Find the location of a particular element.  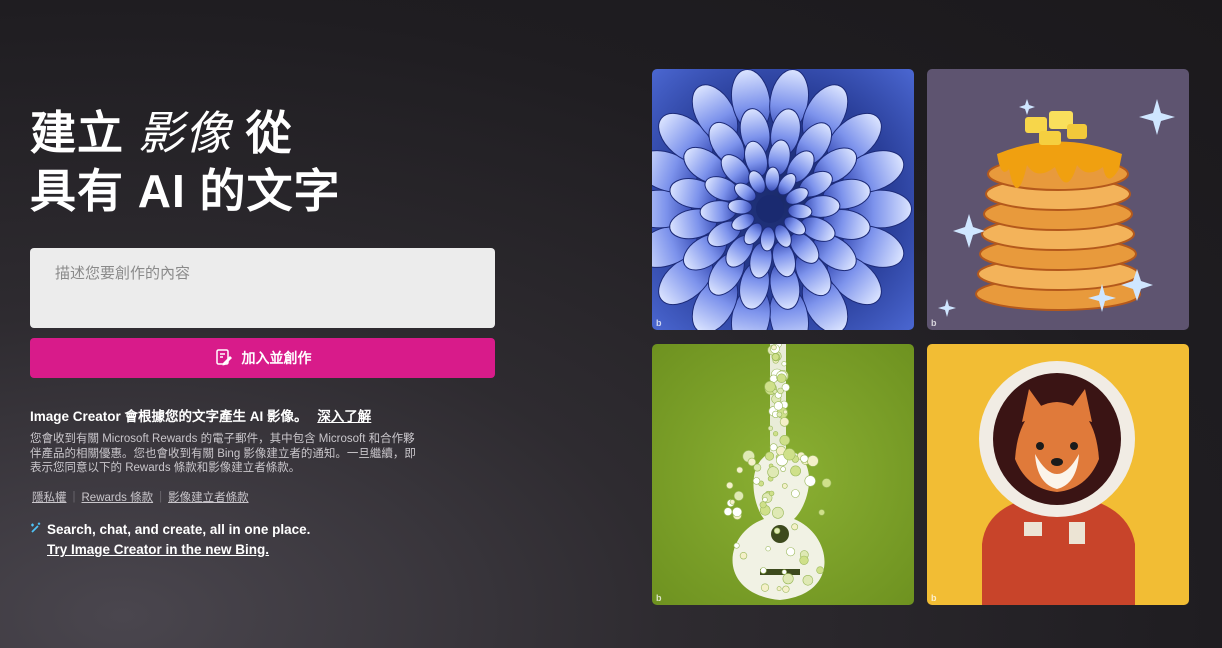

rewards-terms-link: Rewards 條款 is located at coordinates (118, 497).